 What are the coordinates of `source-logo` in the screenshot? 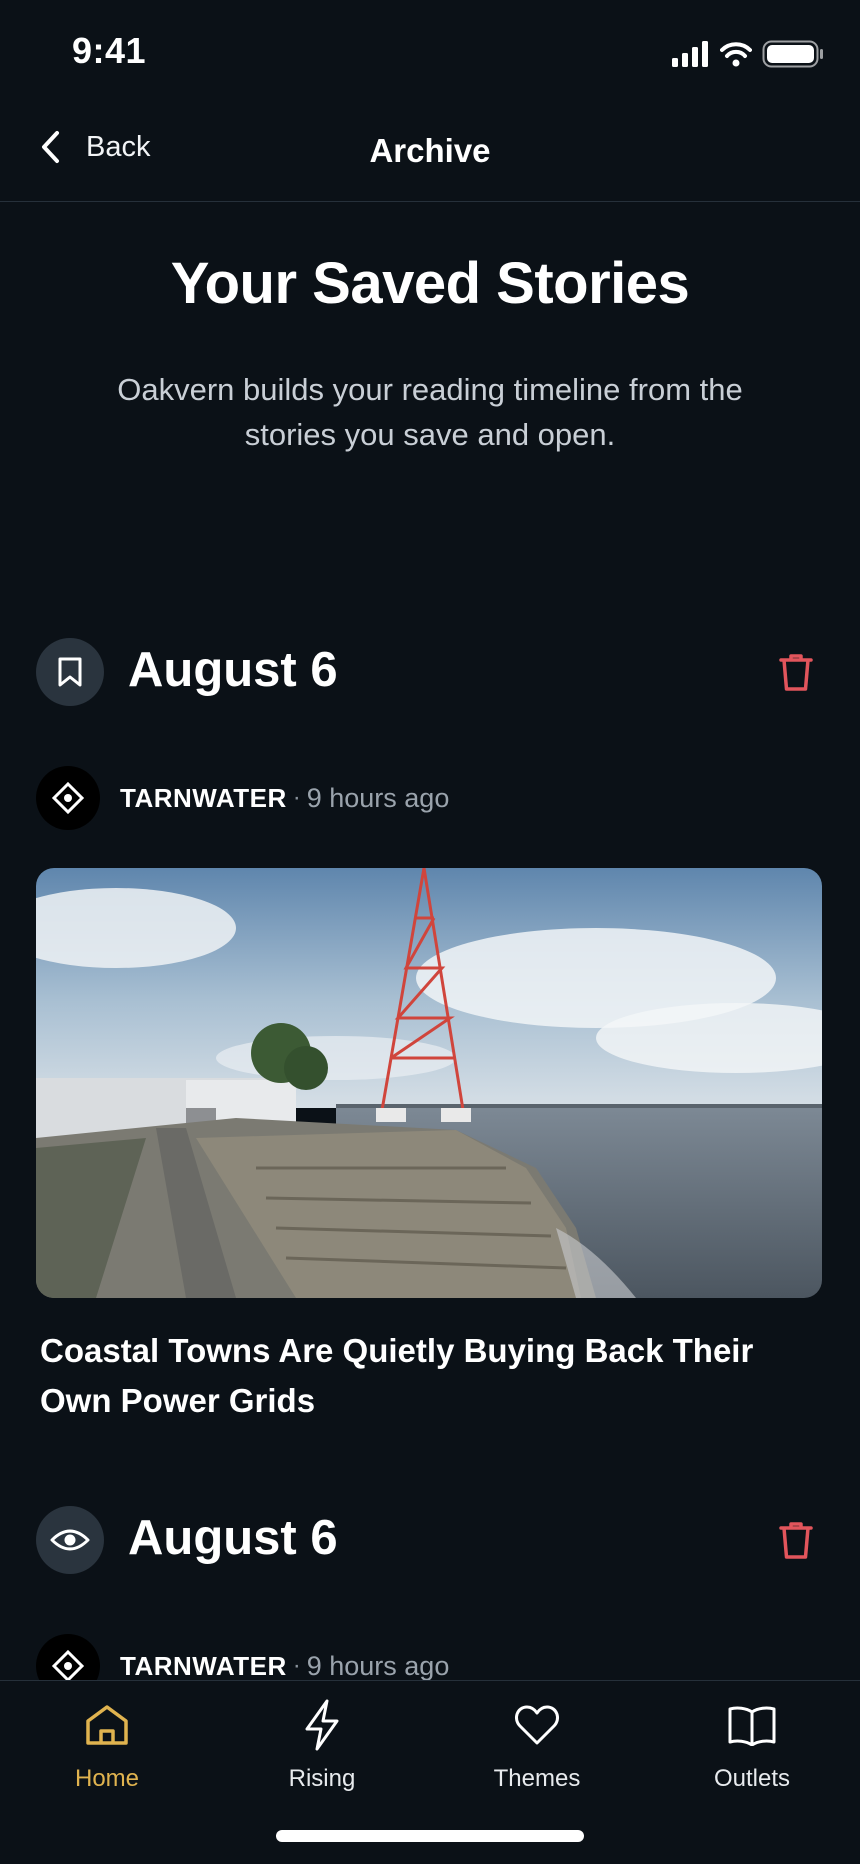 It's located at (68, 798).